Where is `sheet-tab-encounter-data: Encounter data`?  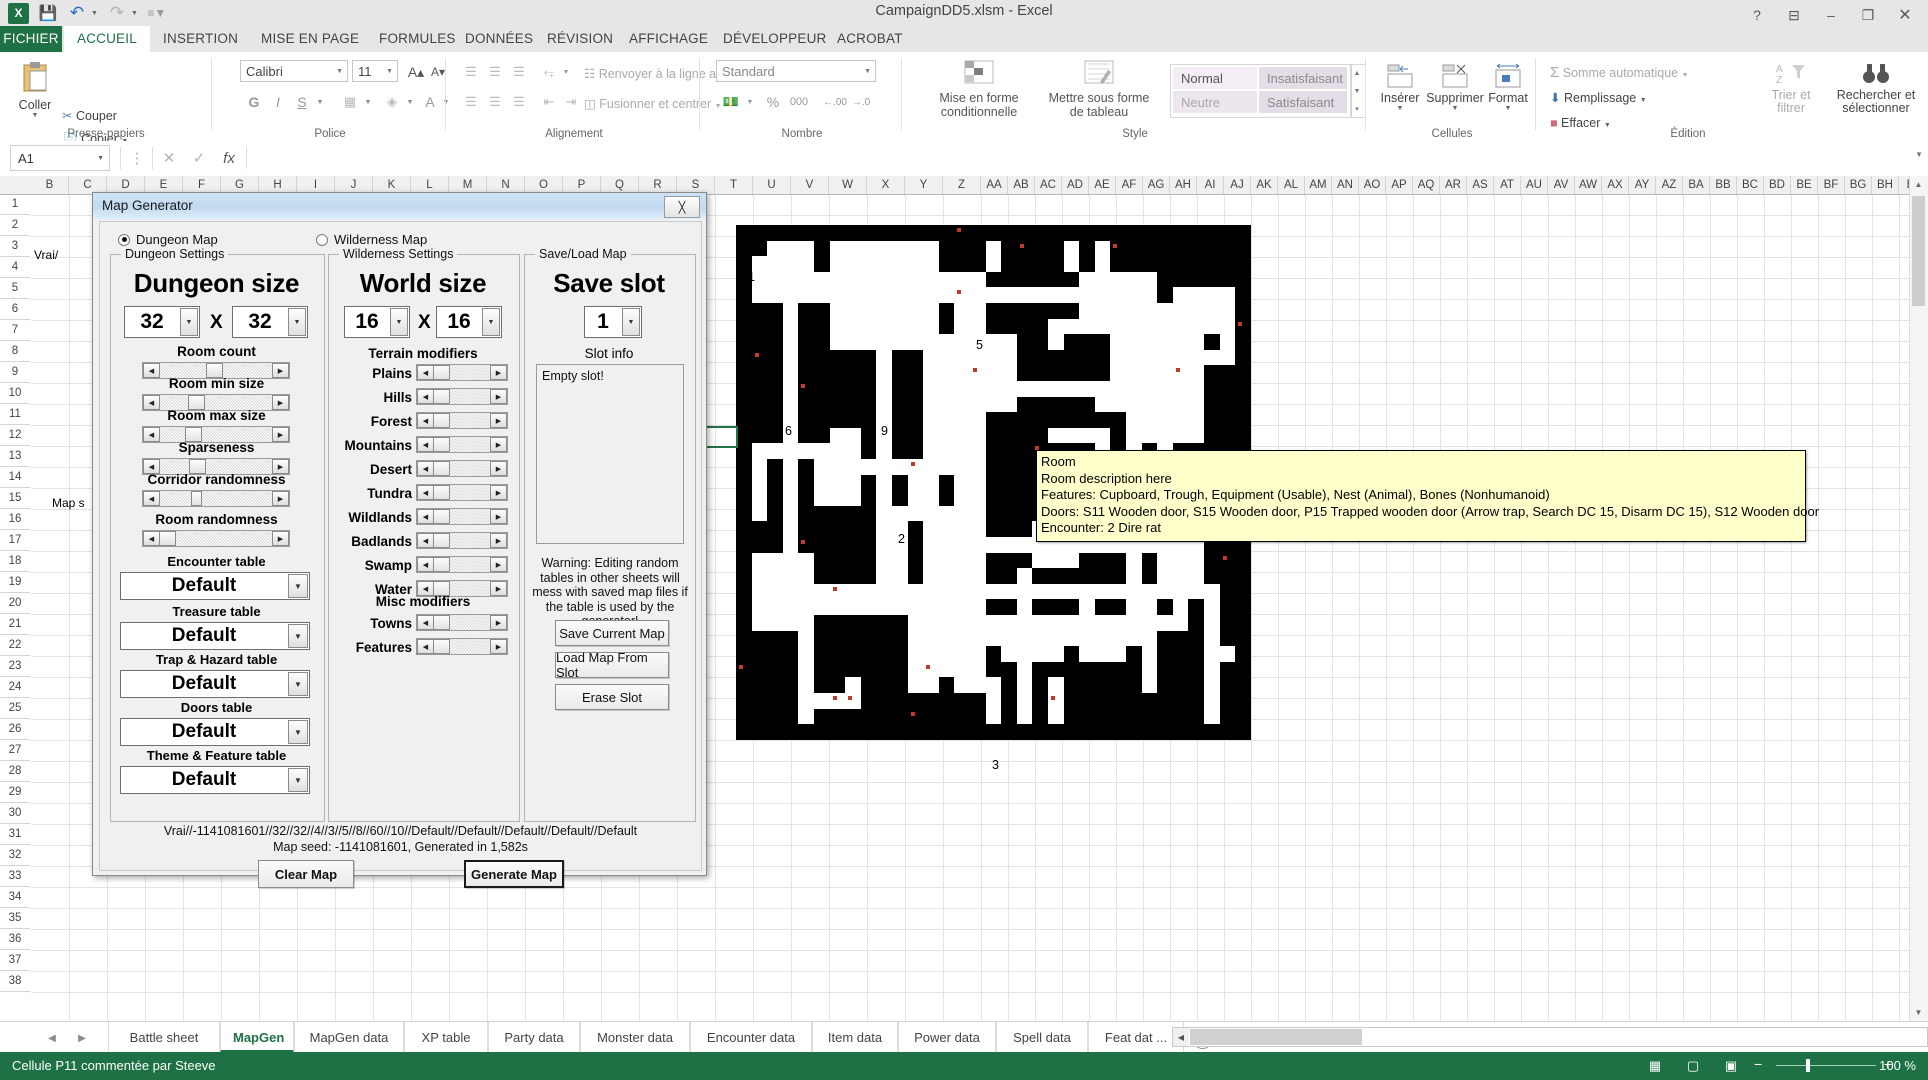
sheet-tab-encounter-data: Encounter data is located at coordinates (751, 1037).